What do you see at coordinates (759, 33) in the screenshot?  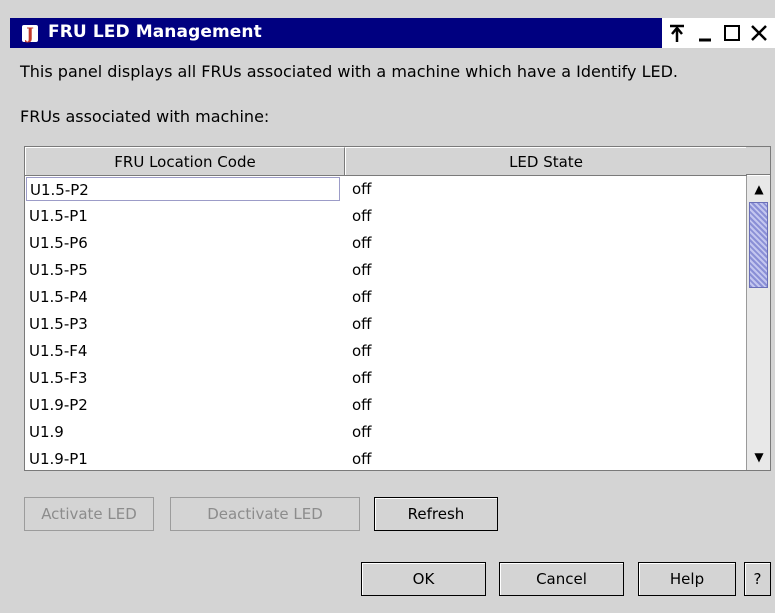 I see `close-icon` at bounding box center [759, 33].